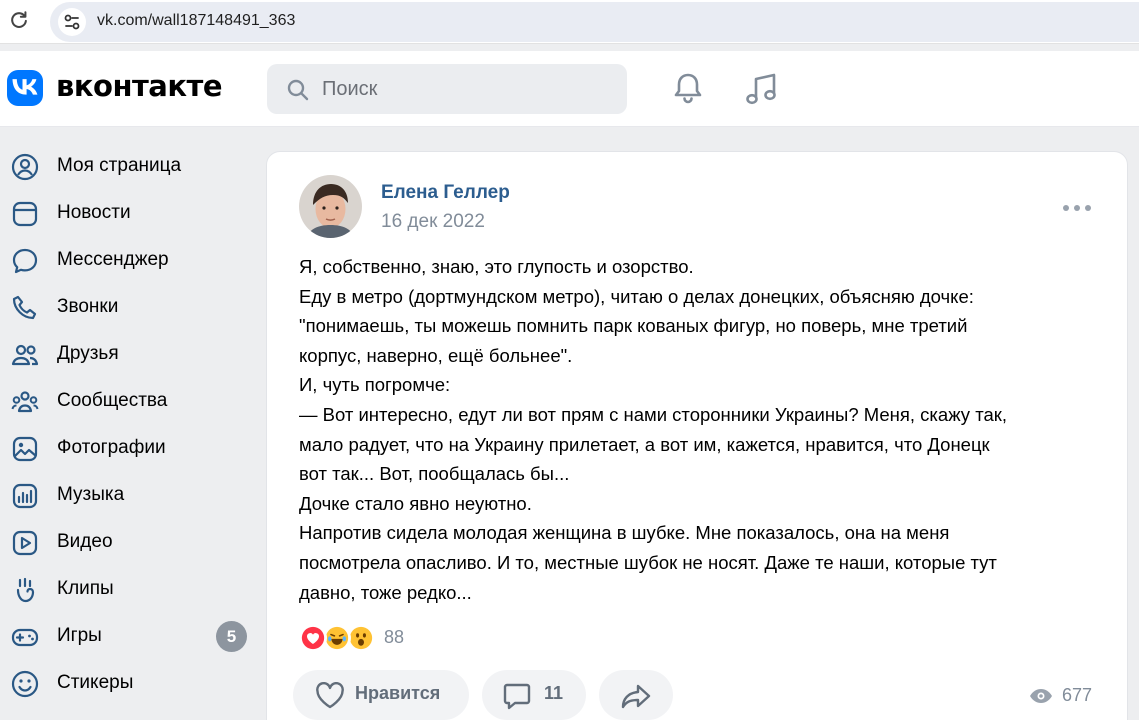 The height and width of the screenshot is (720, 1139). I want to click on video-icon, so click(25, 543).